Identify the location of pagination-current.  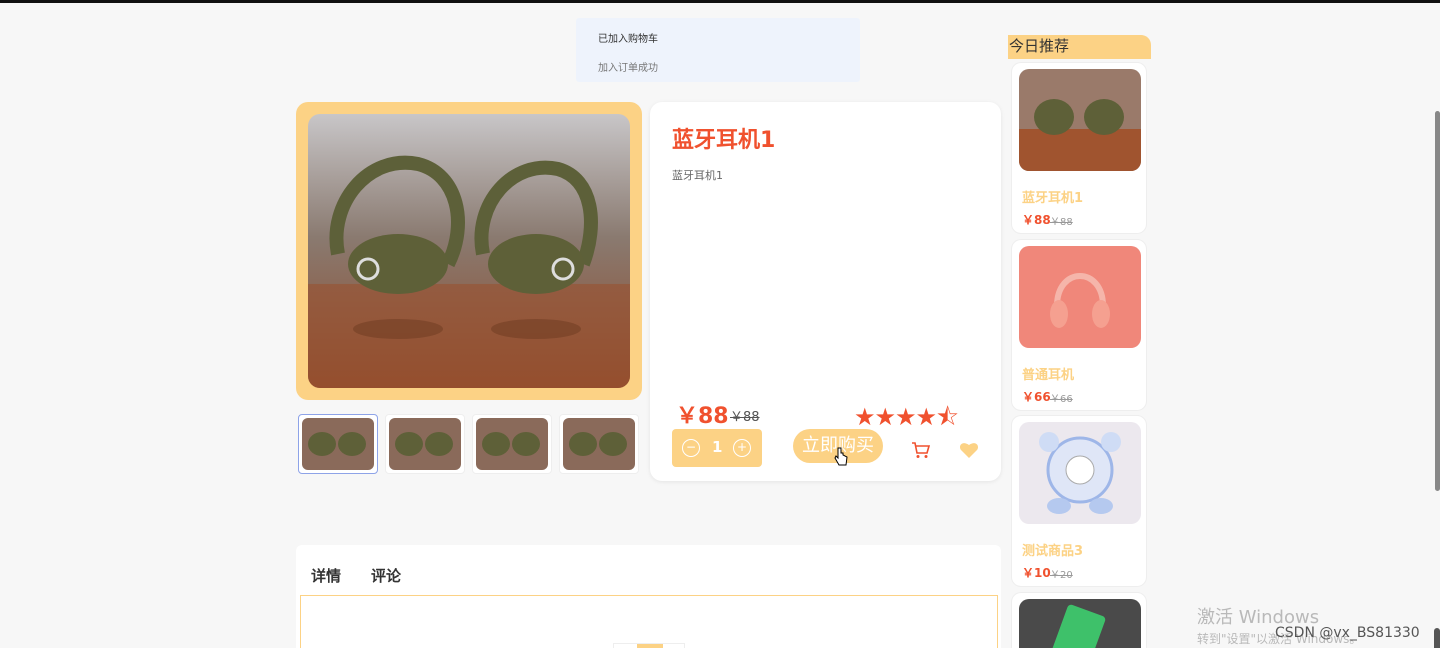
(650, 646).